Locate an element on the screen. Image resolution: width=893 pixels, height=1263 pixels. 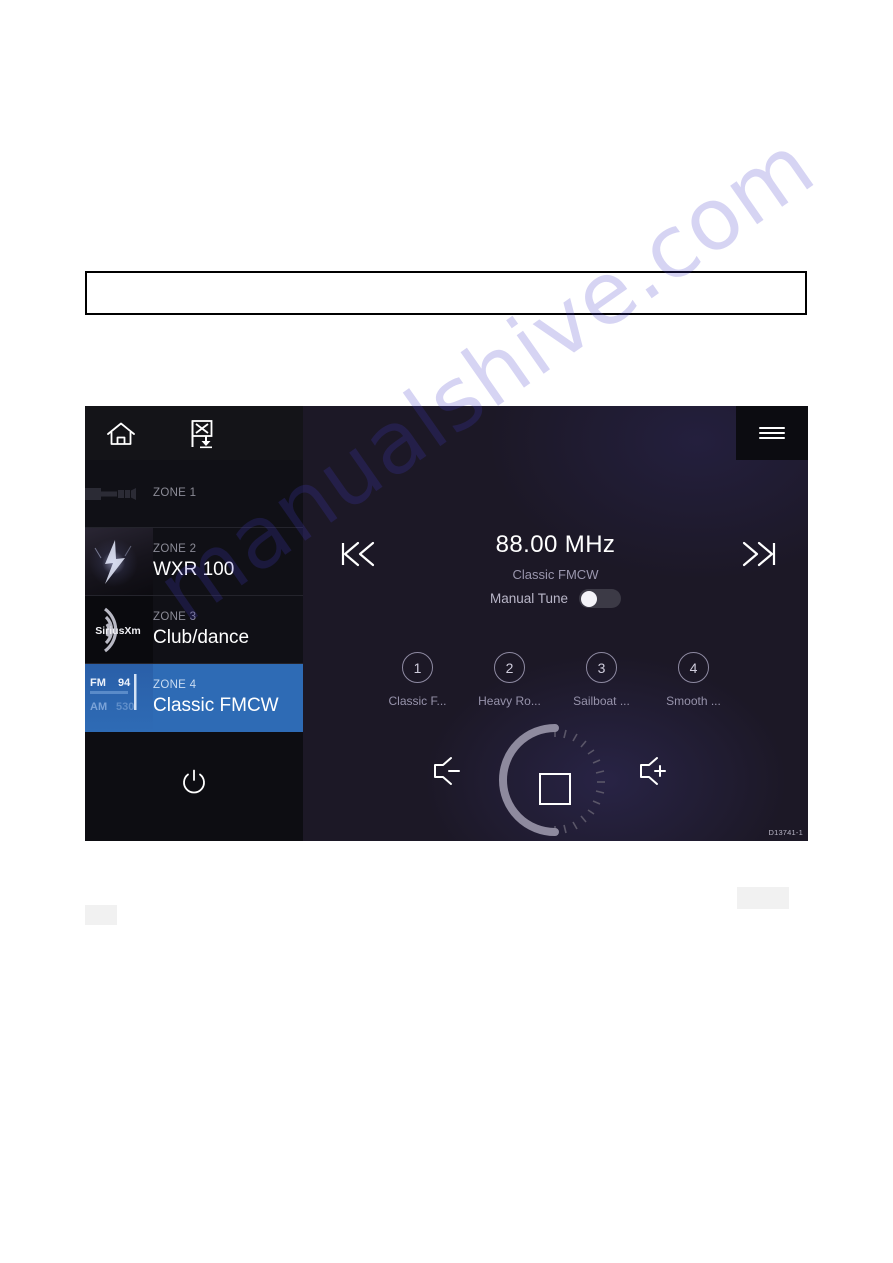
frequency-block: 88.00 MHz Classic FMCW Manual Tune is located at coordinates (555, 569).